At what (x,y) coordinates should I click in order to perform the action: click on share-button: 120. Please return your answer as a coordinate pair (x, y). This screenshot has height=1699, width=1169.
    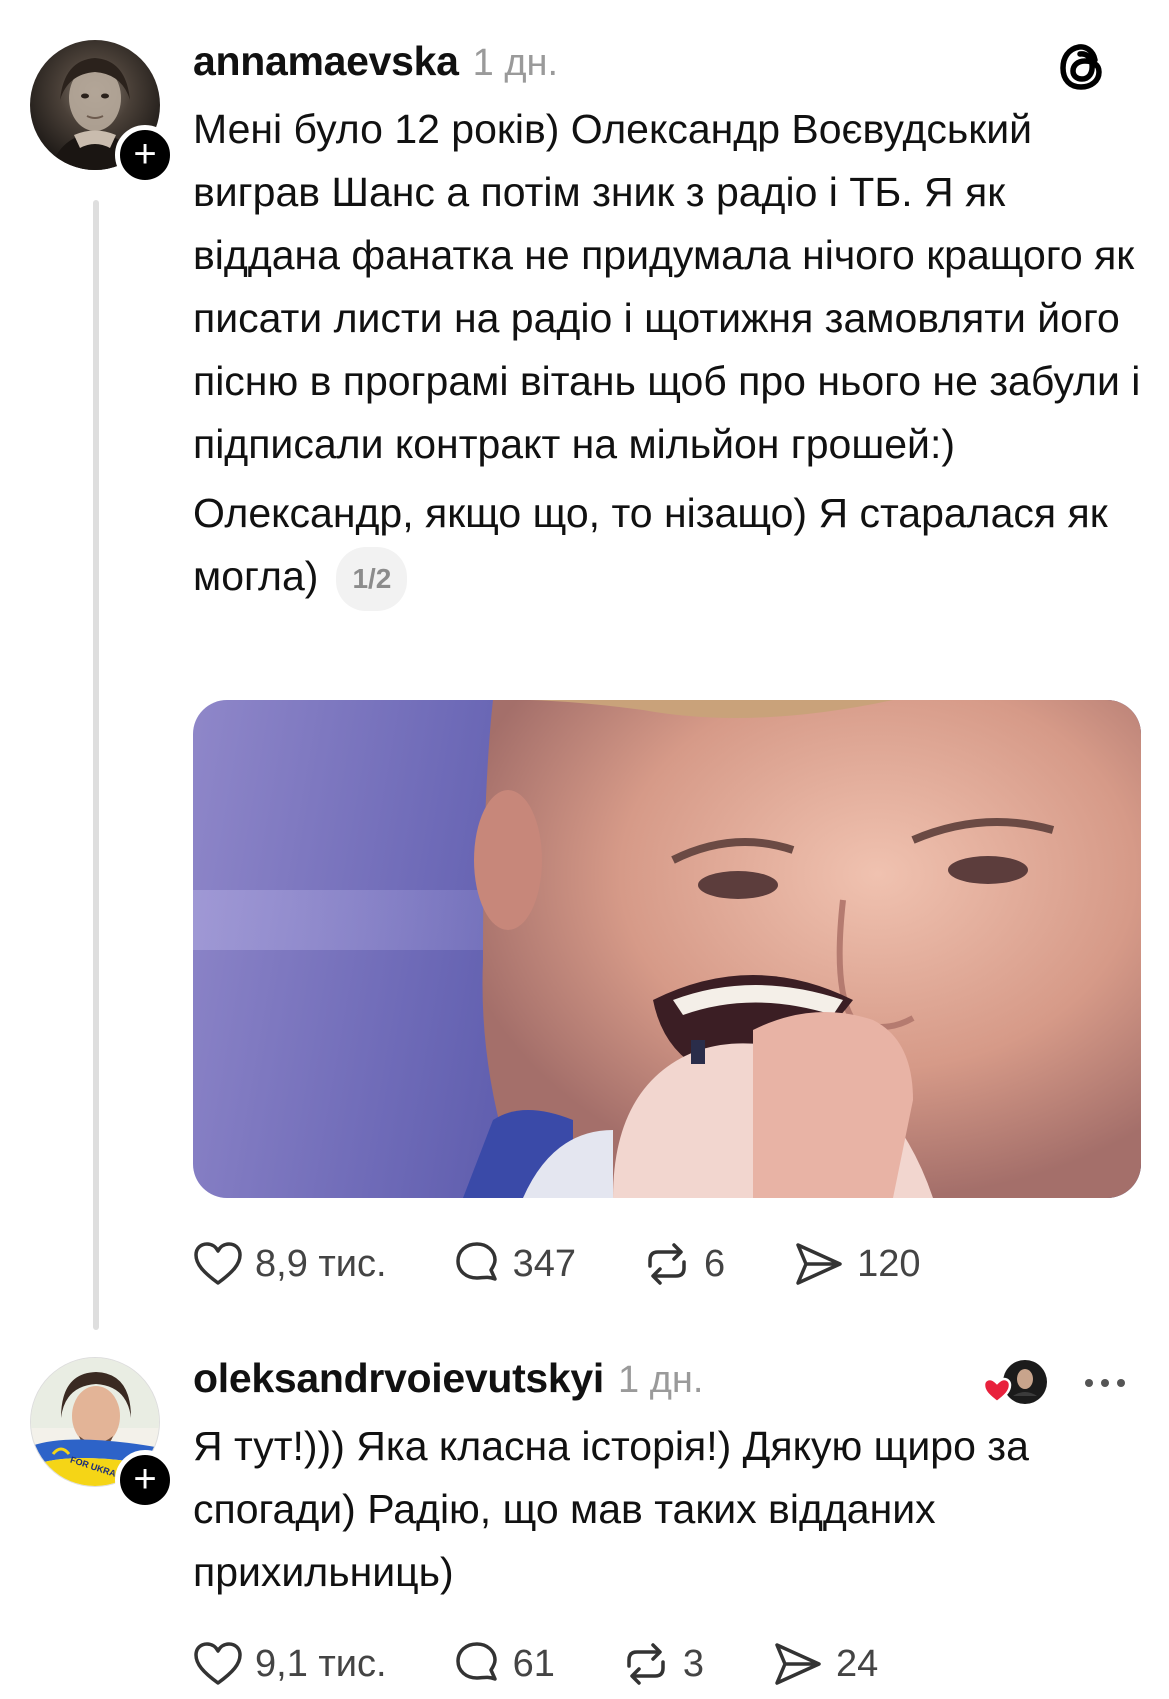
    Looking at the image, I should click on (857, 1264).